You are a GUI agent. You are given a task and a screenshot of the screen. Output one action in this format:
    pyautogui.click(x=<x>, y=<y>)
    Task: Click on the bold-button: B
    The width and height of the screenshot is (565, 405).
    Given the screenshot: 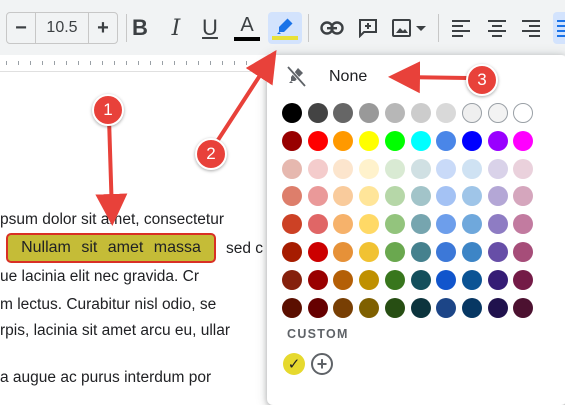 What is the action you would take?
    pyautogui.click(x=140, y=28)
    